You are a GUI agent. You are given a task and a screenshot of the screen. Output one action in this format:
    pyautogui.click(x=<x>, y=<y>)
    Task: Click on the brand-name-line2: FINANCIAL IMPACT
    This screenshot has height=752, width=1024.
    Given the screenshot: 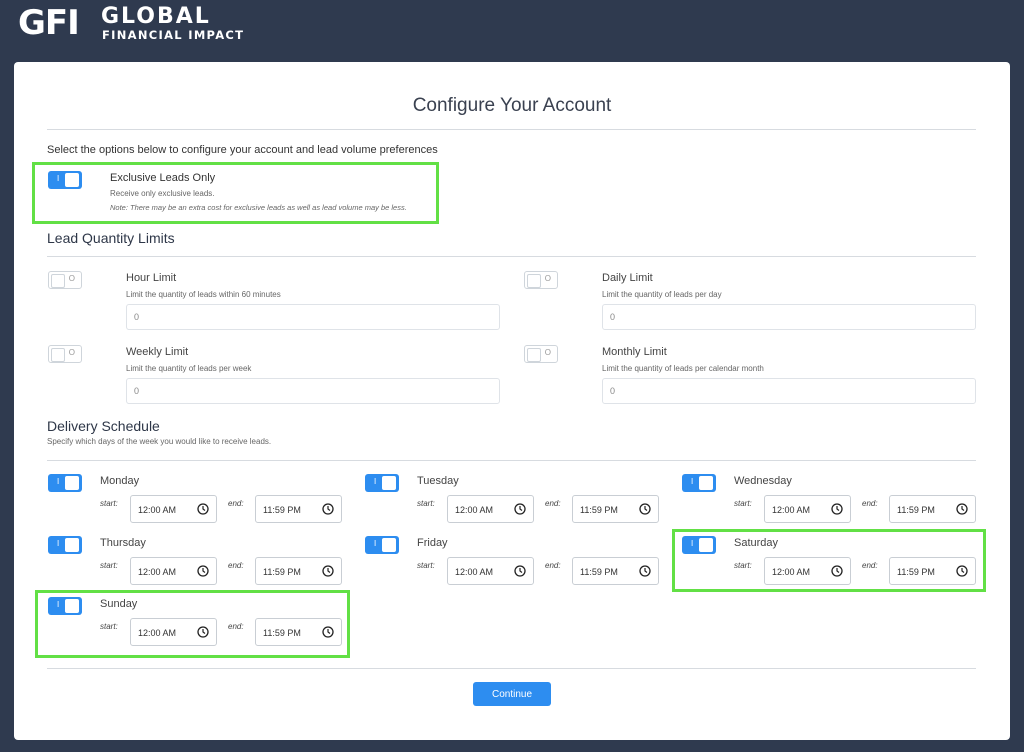 What is the action you would take?
    pyautogui.click(x=173, y=35)
    